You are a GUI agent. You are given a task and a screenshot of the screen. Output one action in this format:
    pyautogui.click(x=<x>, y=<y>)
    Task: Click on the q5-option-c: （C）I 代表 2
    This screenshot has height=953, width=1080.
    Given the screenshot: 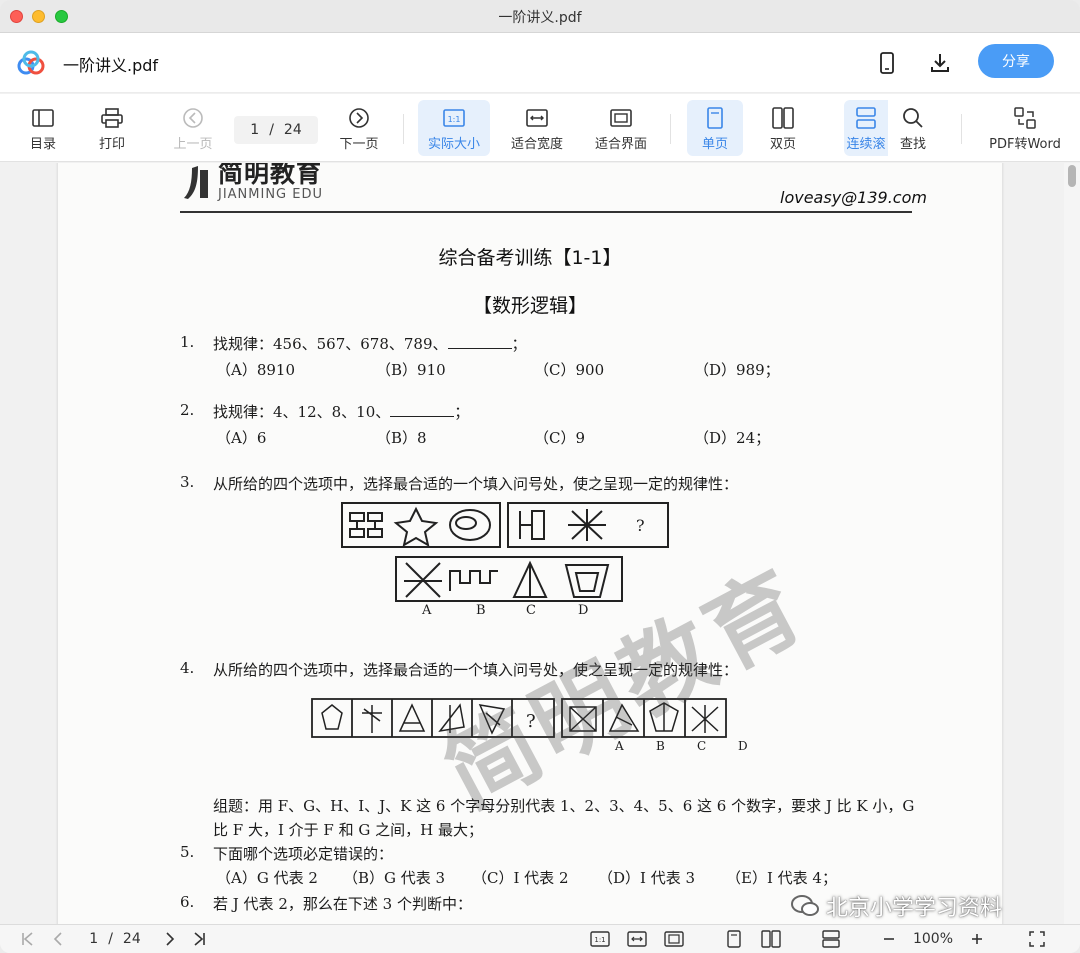 What is the action you would take?
    pyautogui.click(x=520, y=878)
    